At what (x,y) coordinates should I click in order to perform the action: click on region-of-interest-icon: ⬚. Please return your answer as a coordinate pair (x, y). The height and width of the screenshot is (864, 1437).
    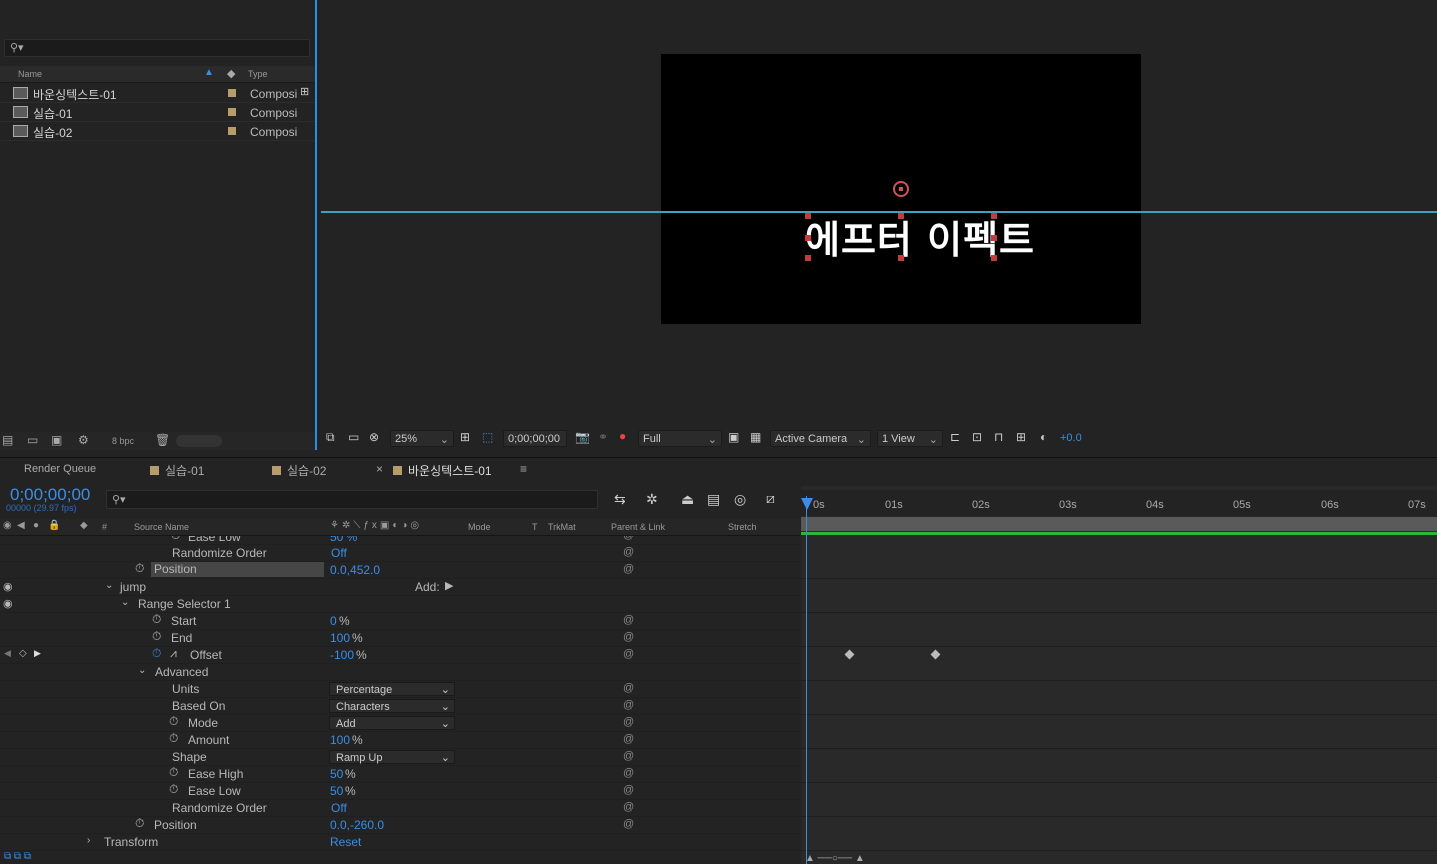
    Looking at the image, I should click on (487, 437).